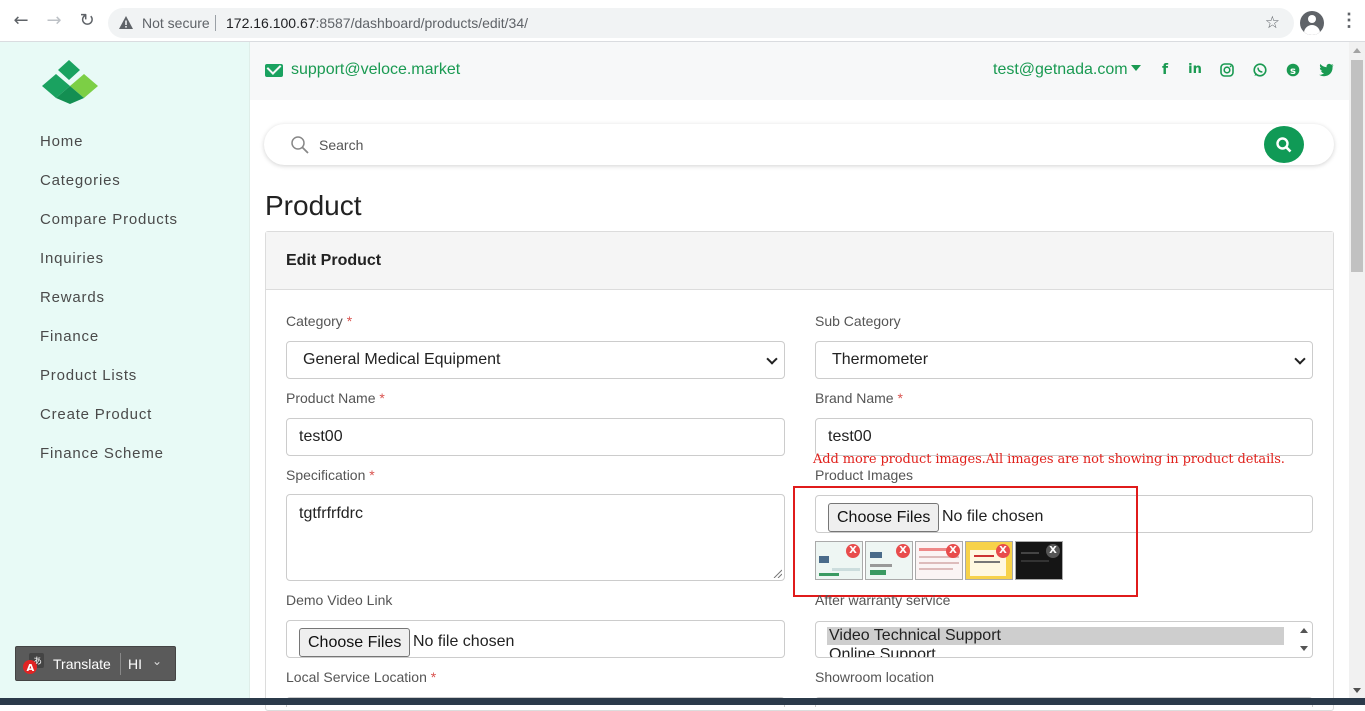 Image resolution: width=1365 pixels, height=711 pixels. Describe the element at coordinates (799, 261) in the screenshot. I see `card-header: Edit Product` at that location.